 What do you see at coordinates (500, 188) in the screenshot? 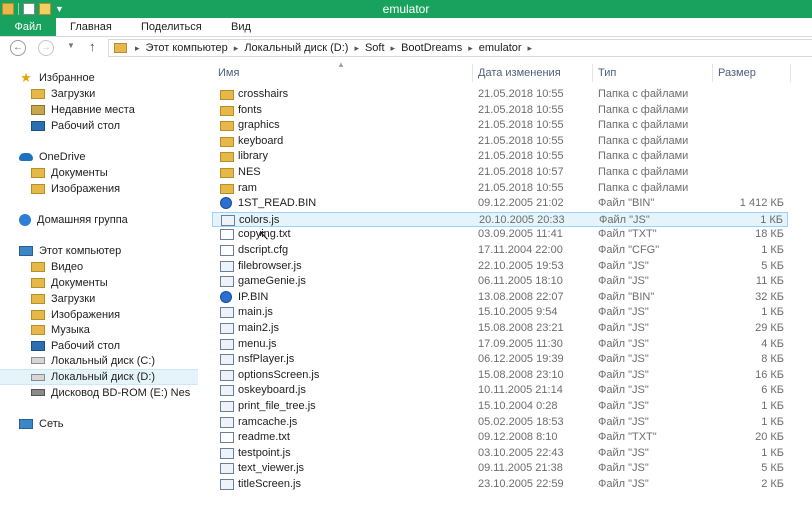
I see `file-row: ram 21.05.2018 10:55 Папка с файлами` at bounding box center [500, 188].